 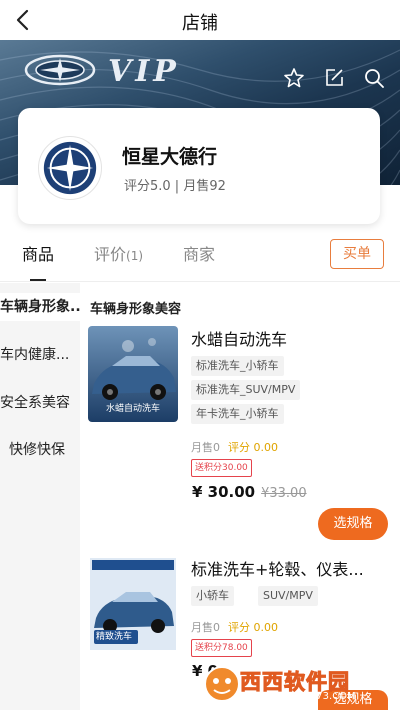 I want to click on edit-share-icon, so click(x=334, y=78).